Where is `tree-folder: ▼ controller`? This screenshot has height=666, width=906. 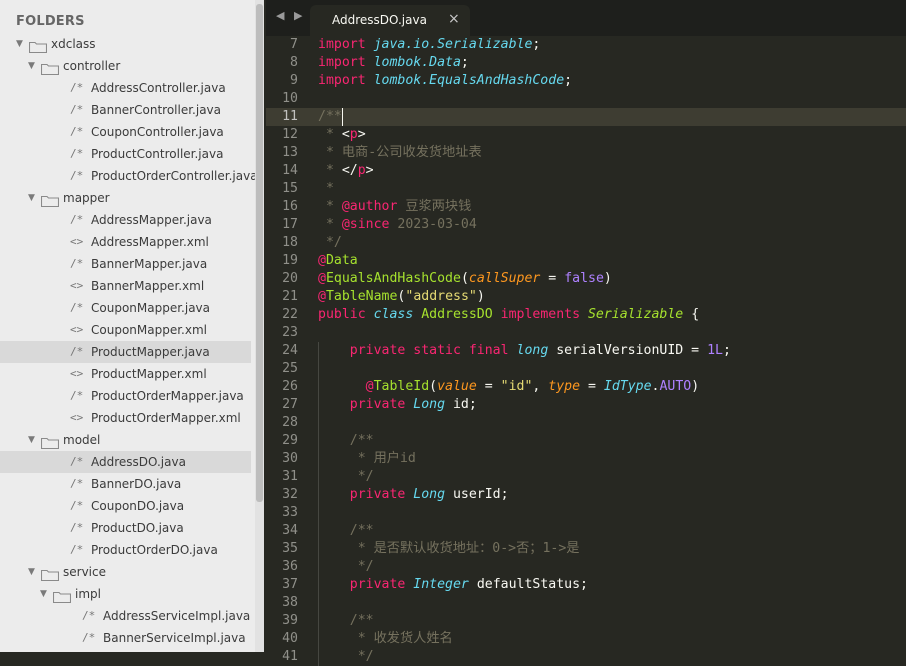 tree-folder: ▼ controller is located at coordinates (125, 66).